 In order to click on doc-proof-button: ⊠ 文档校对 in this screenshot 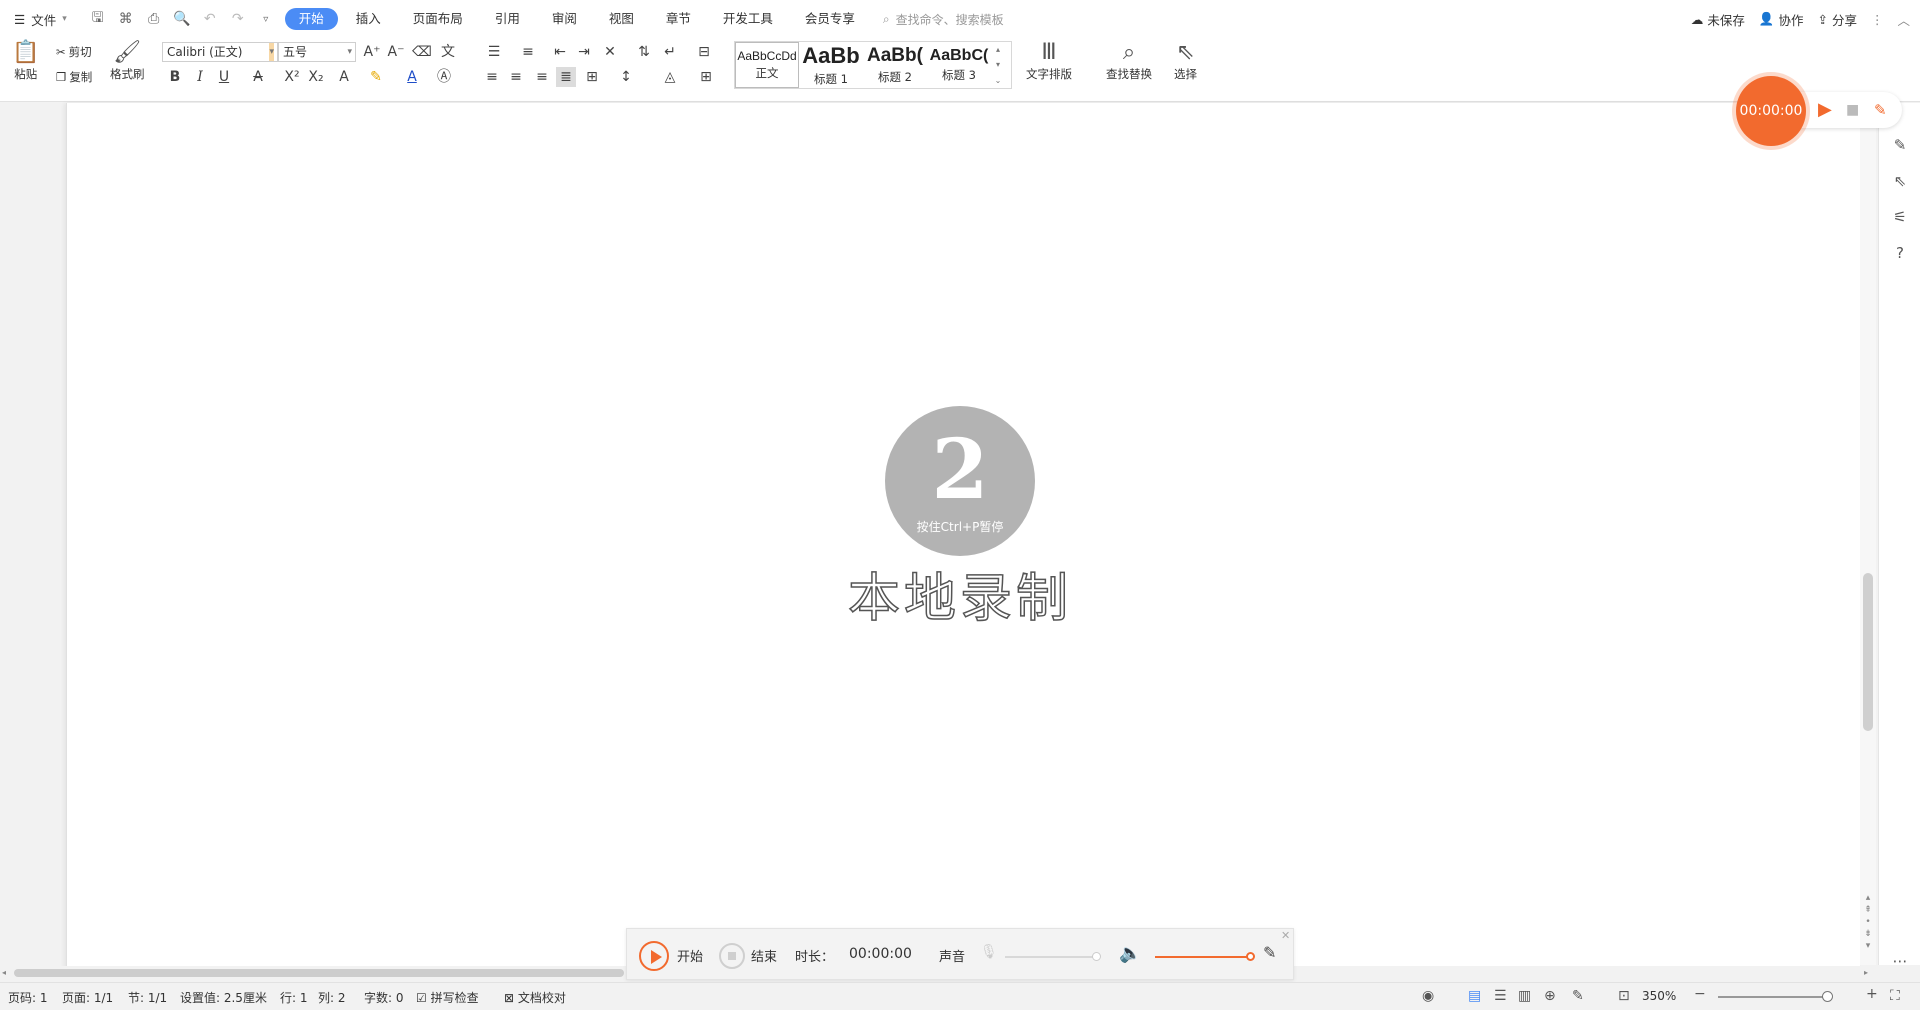, I will do `click(535, 997)`.